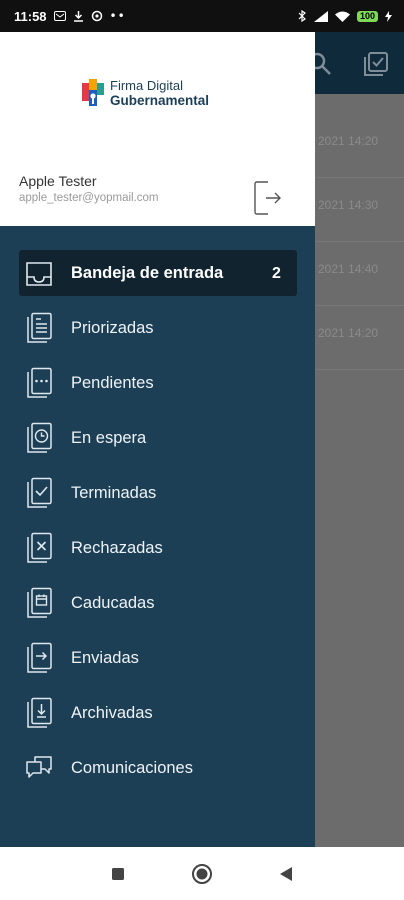 This screenshot has height=900, width=404. Describe the element at coordinates (302, 16) in the screenshot. I see `bluetooth-icon` at that location.